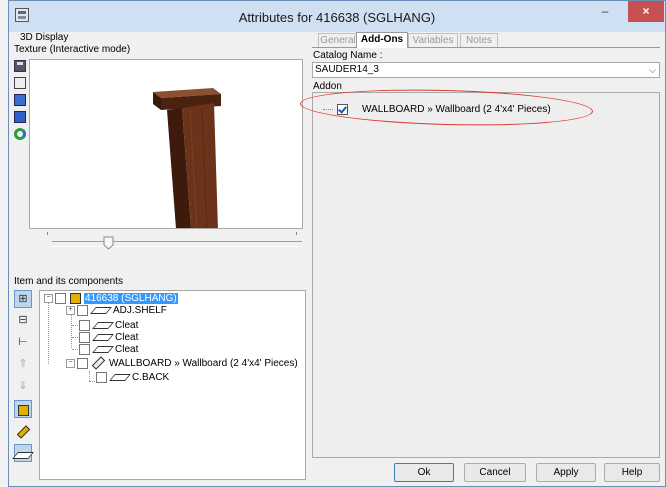 The width and height of the screenshot is (666, 487). Describe the element at coordinates (479, 40) in the screenshot. I see `tab-notes: Notes` at that location.